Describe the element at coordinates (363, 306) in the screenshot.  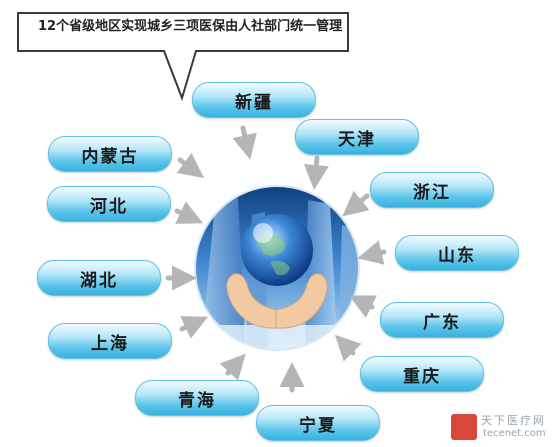
I see `arrow-guangdong` at that location.